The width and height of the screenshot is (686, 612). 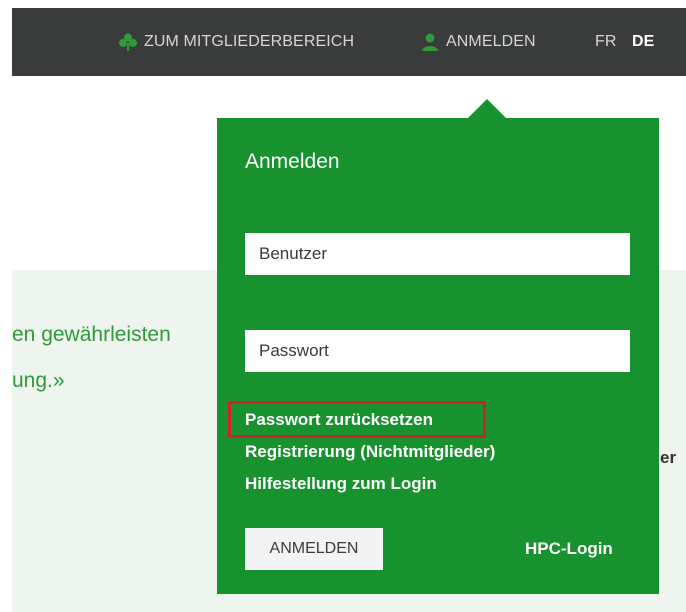 I want to click on login-nav-link: ANMELDEN, so click(x=478, y=42).